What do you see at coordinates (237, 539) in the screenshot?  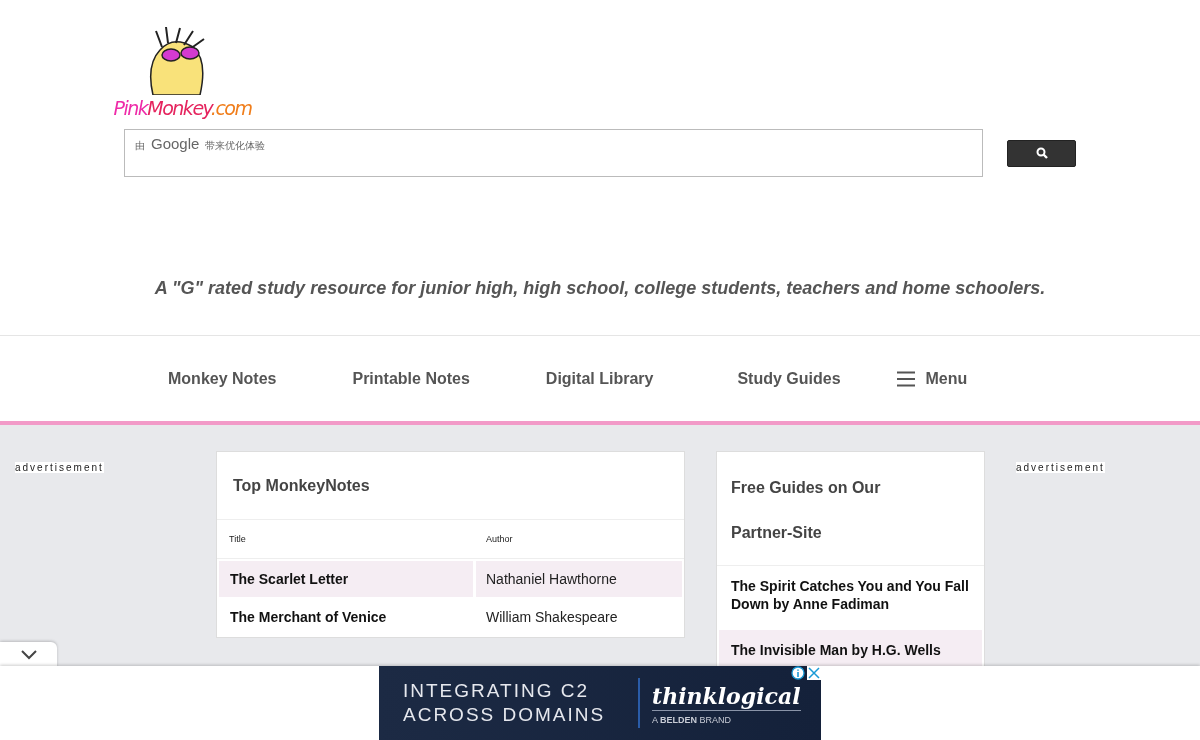 I see `column-header: Title` at bounding box center [237, 539].